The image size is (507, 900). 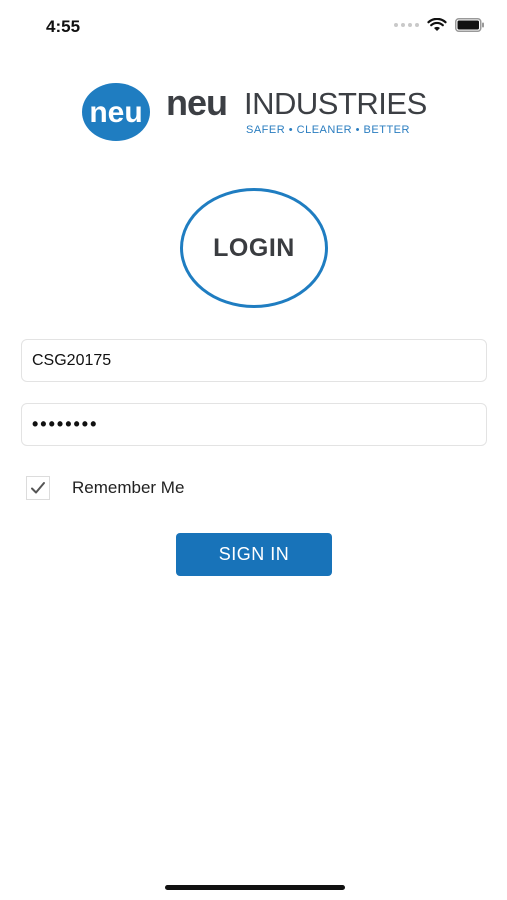 I want to click on remember-me-checkbox, so click(x=38, y=488).